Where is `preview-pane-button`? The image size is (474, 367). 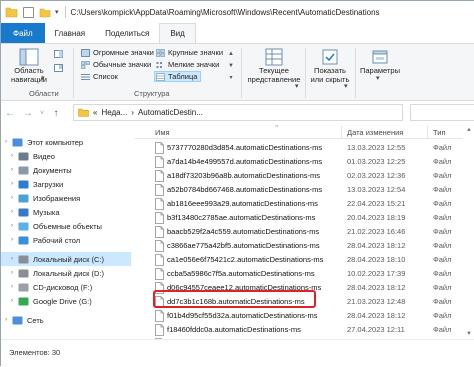
preview-pane-button is located at coordinates (60, 54).